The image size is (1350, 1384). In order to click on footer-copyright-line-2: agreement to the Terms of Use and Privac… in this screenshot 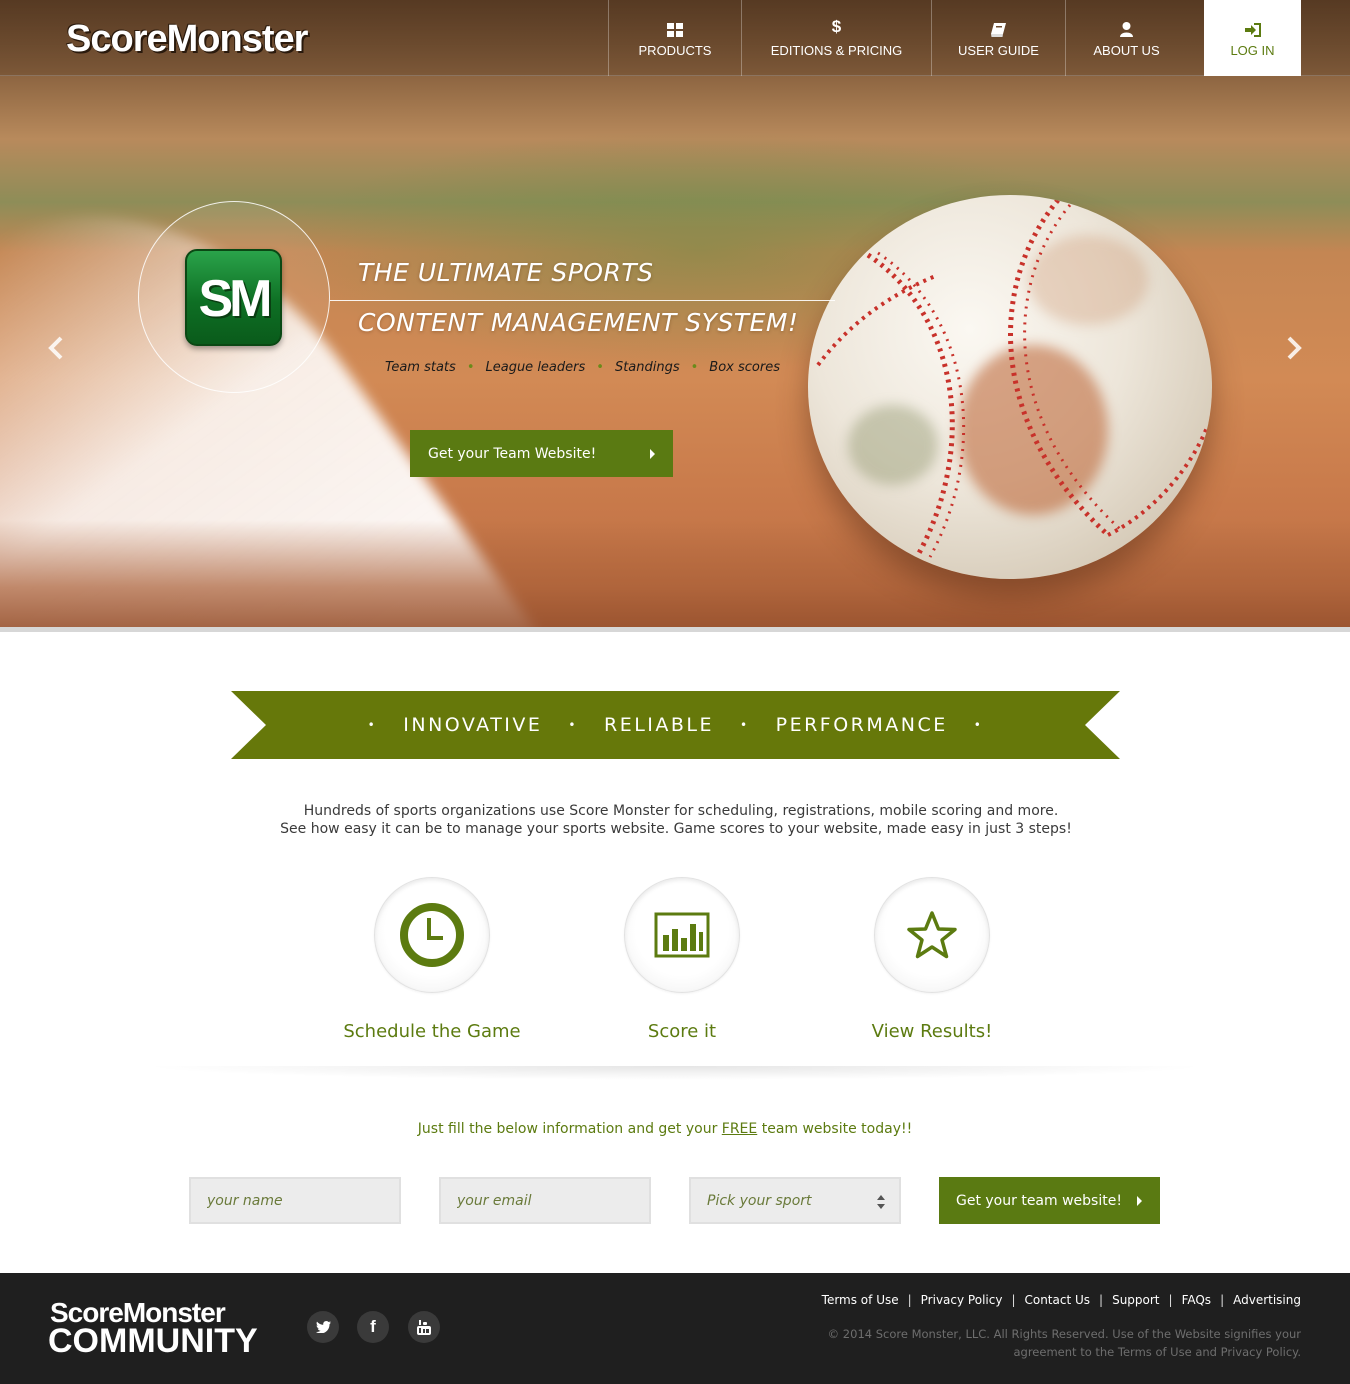, I will do `click(1157, 1352)`.